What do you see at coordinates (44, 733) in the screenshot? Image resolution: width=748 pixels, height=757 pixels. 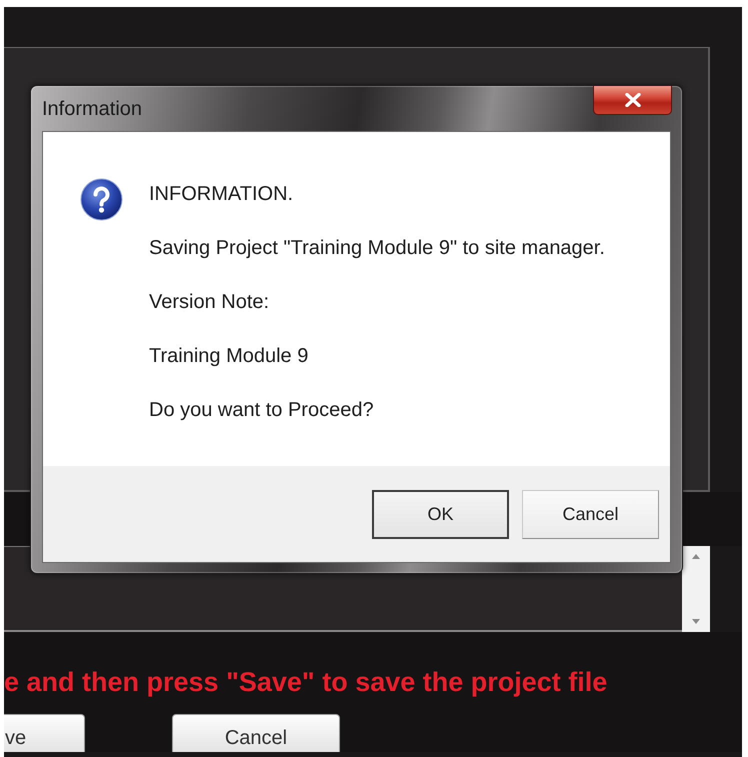 I see `cut-off-button: ve` at bounding box center [44, 733].